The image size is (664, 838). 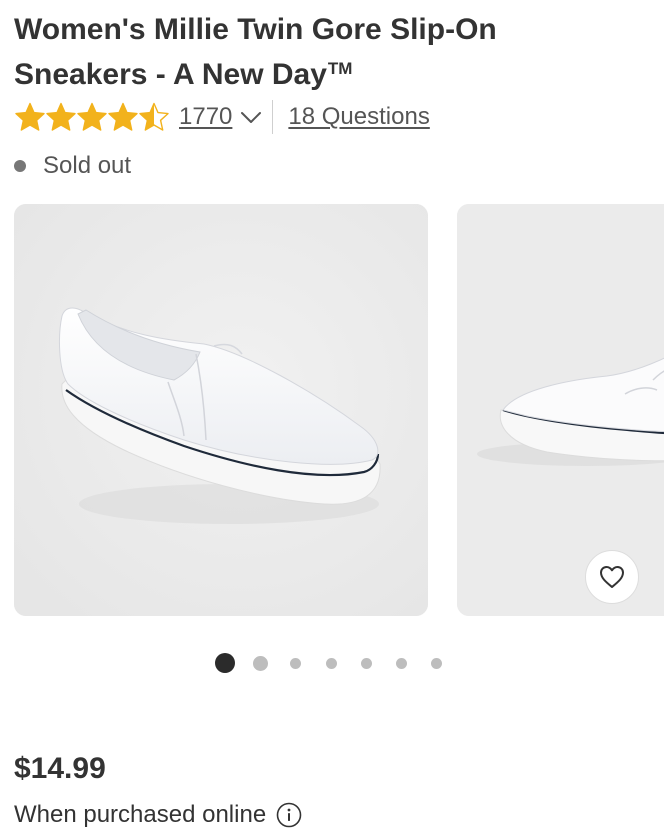 I want to click on product-title-line-1: Women's Millie Twin Gore Slip-On, so click(x=255, y=29).